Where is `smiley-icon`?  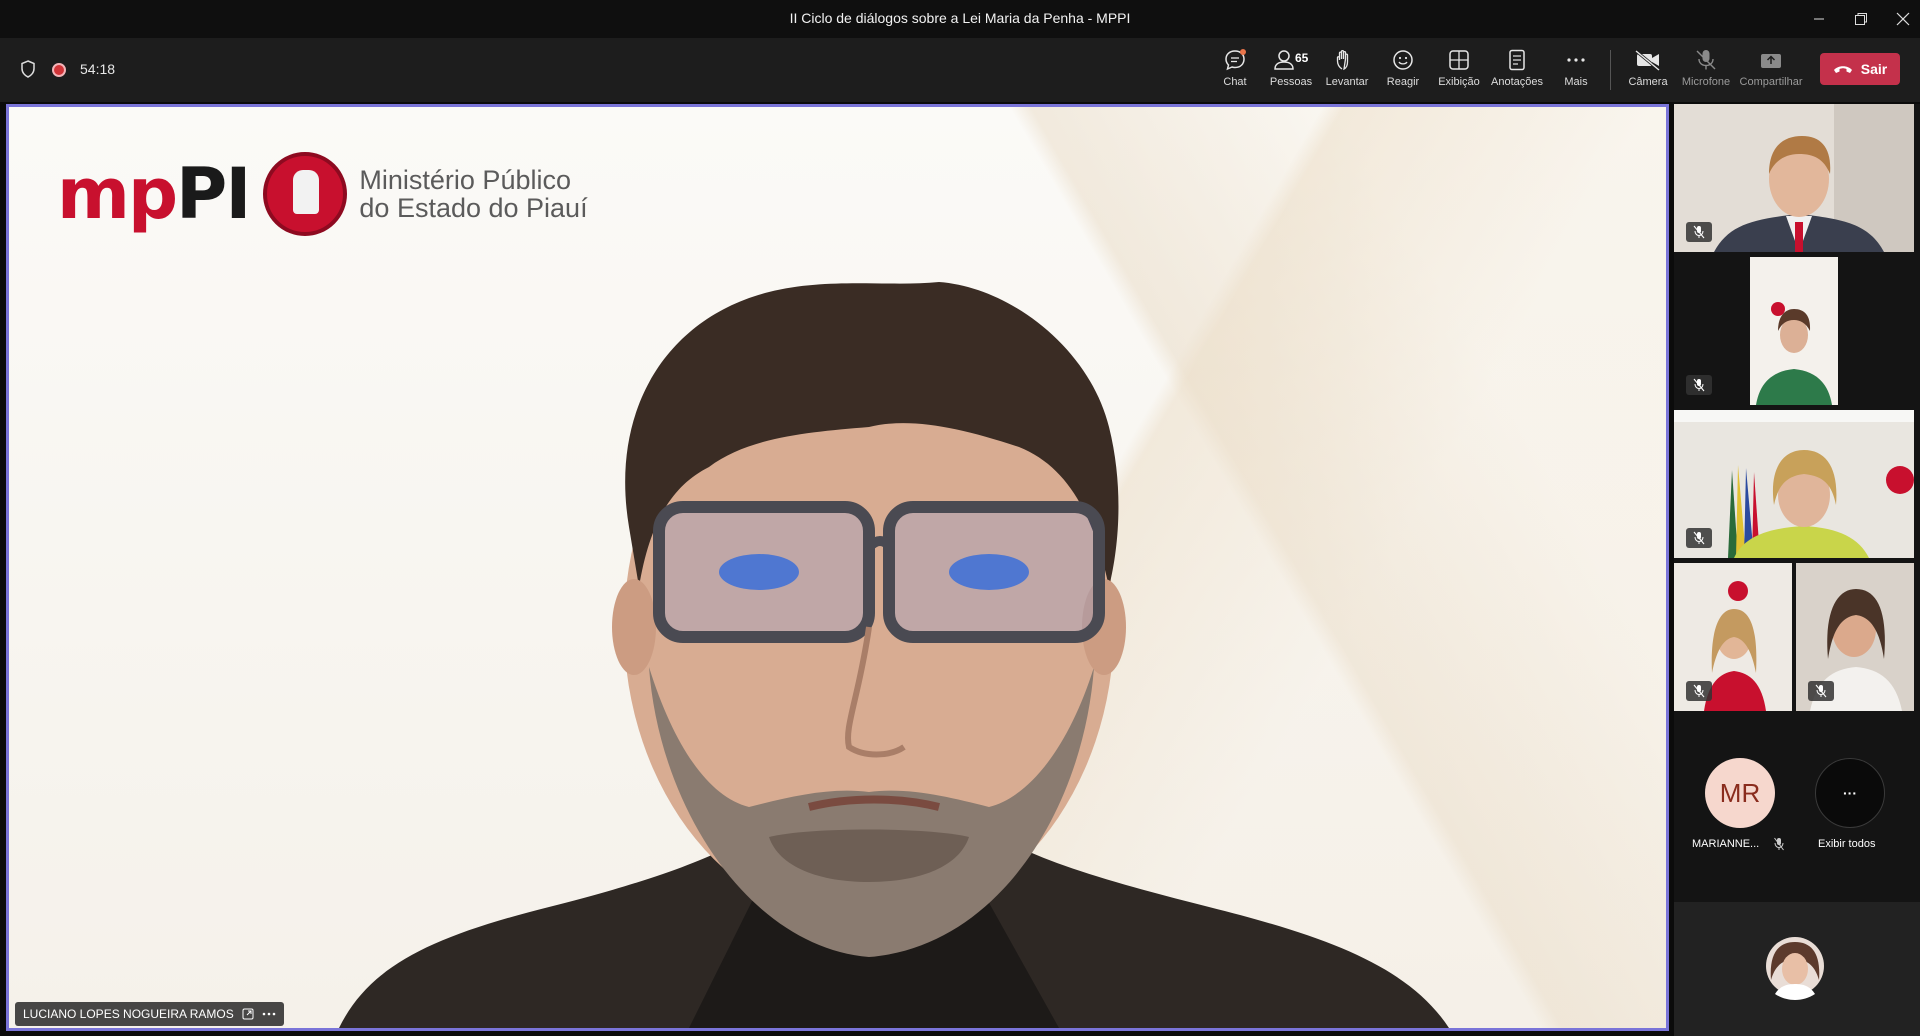 smiley-icon is located at coordinates (1403, 60).